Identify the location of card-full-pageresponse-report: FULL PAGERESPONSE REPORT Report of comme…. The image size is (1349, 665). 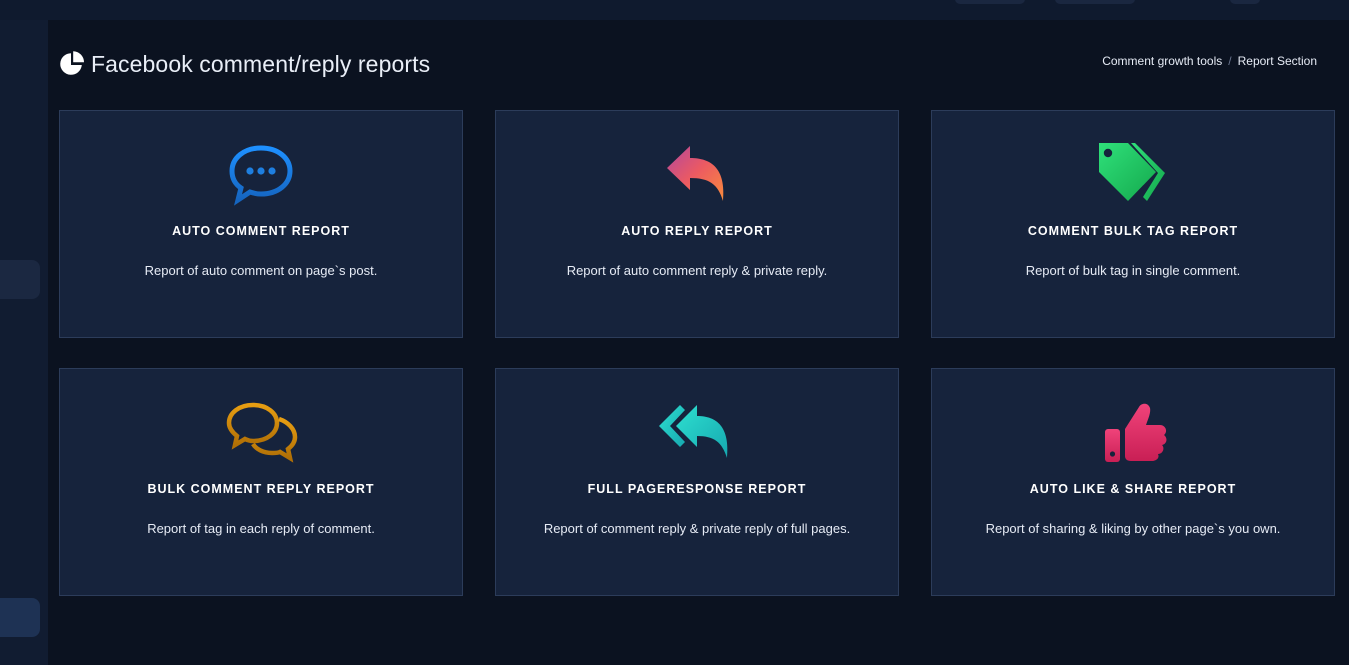
(697, 482).